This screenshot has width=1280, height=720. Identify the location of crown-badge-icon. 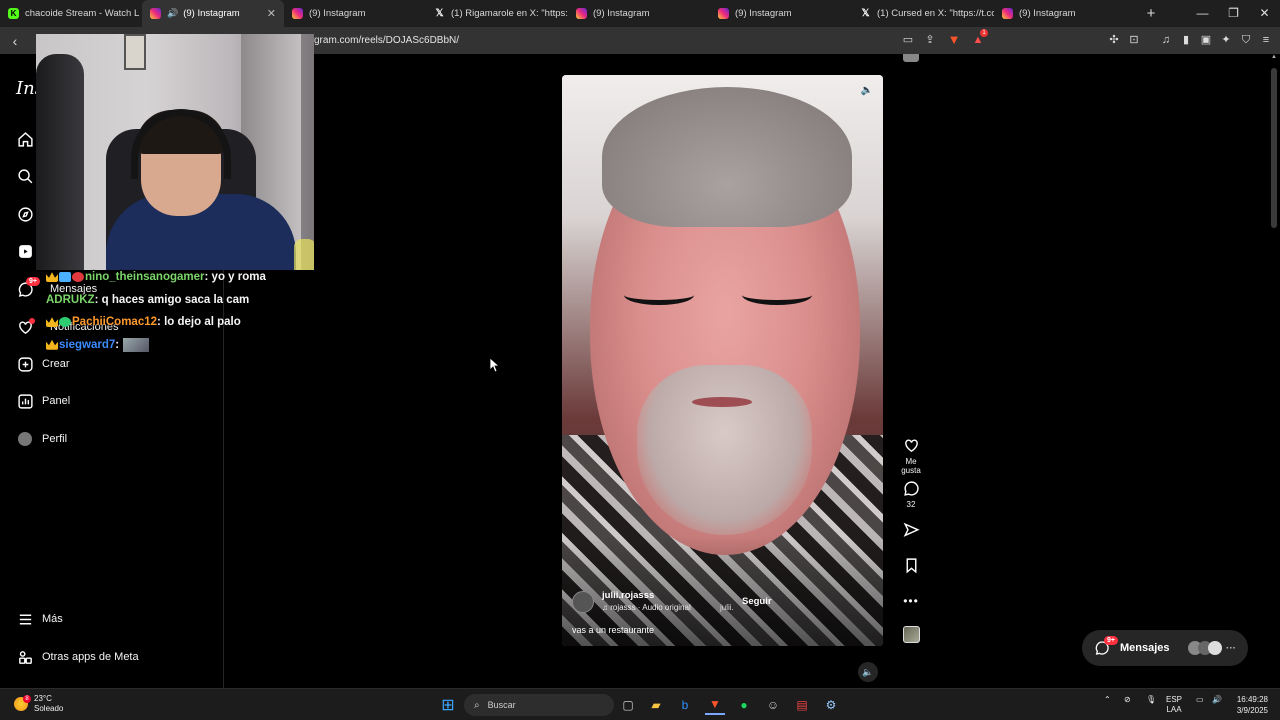
(52, 322).